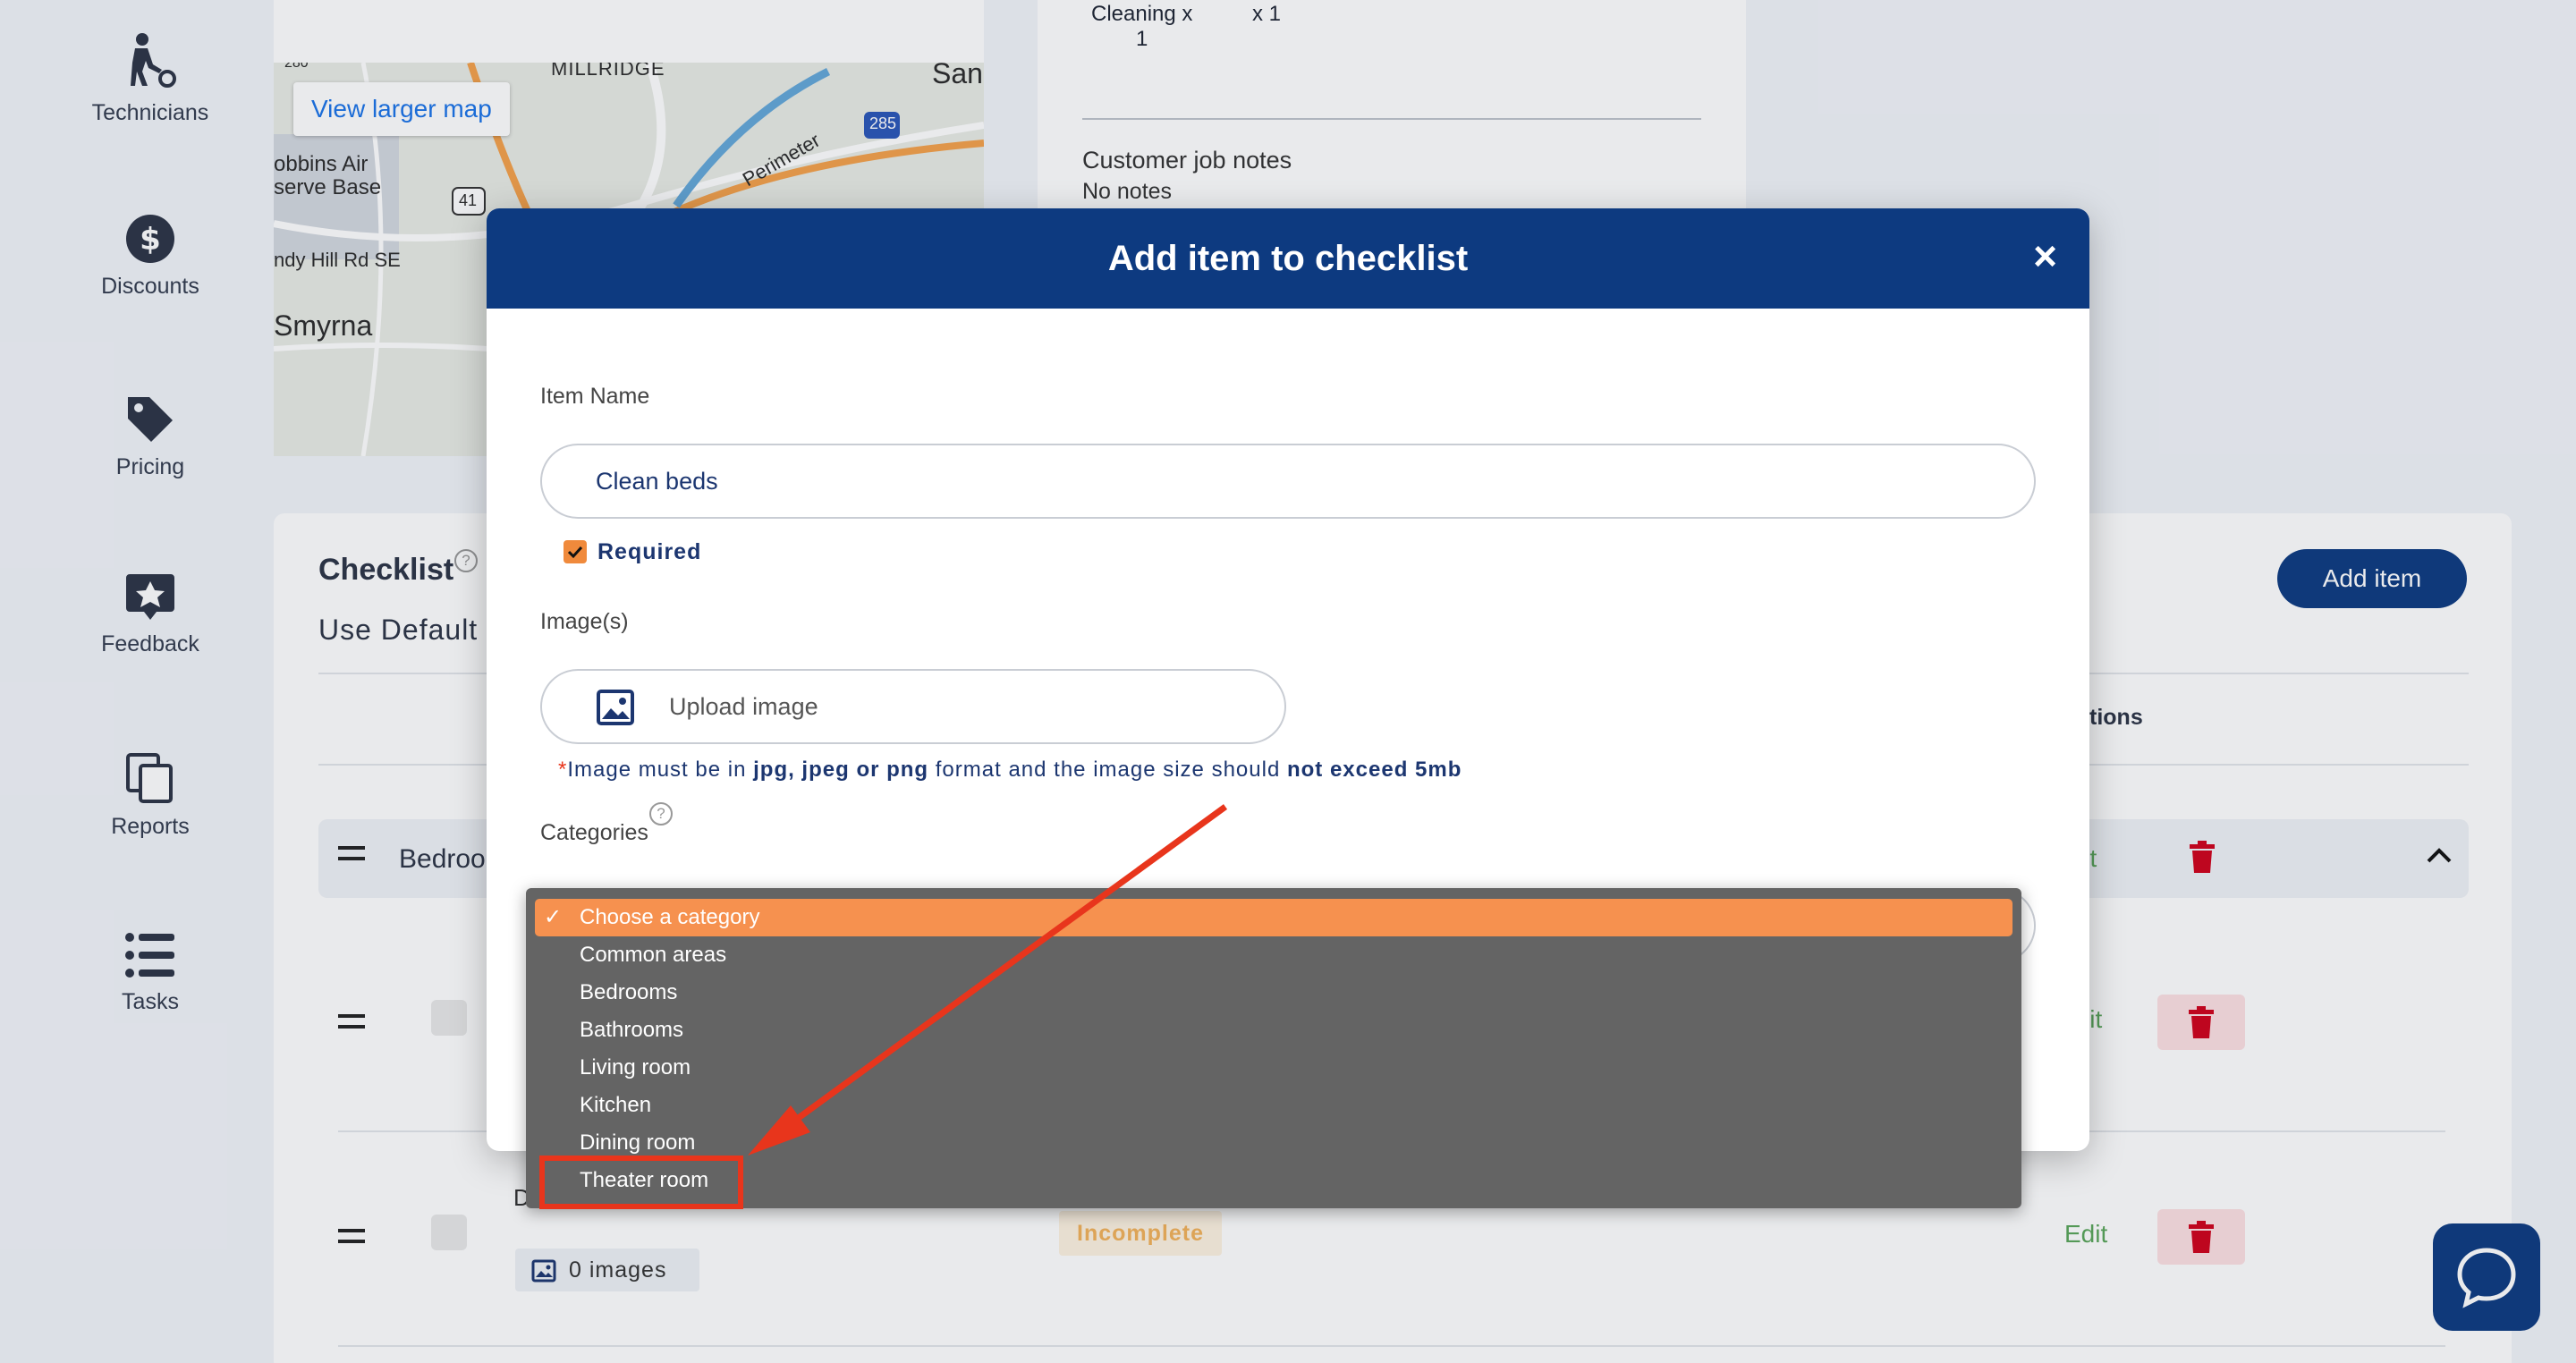  I want to click on annotation-highlight-box, so click(641, 1182).